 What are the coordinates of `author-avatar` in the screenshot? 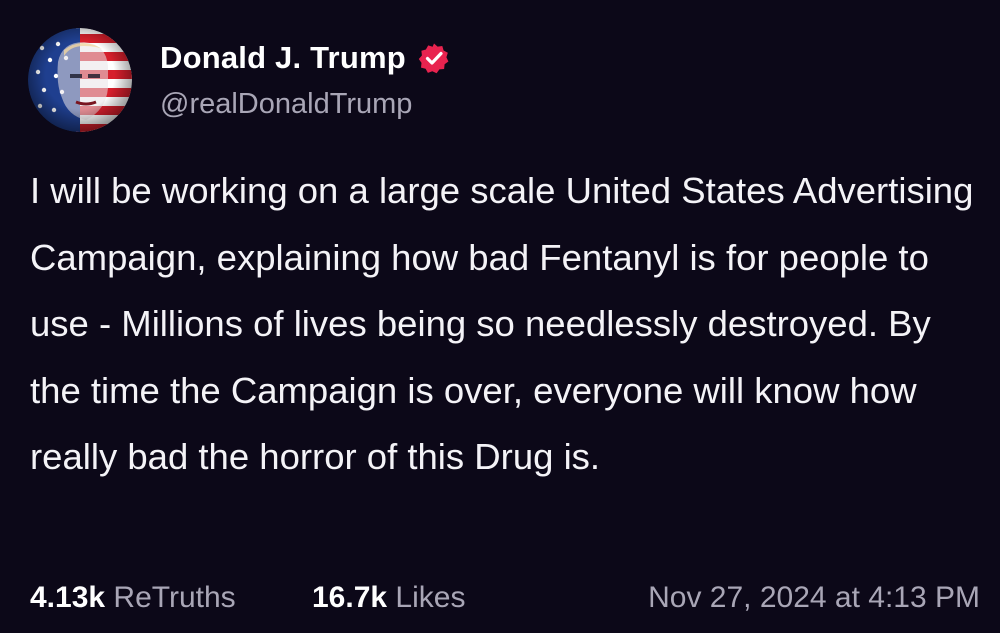 It's located at (80, 80).